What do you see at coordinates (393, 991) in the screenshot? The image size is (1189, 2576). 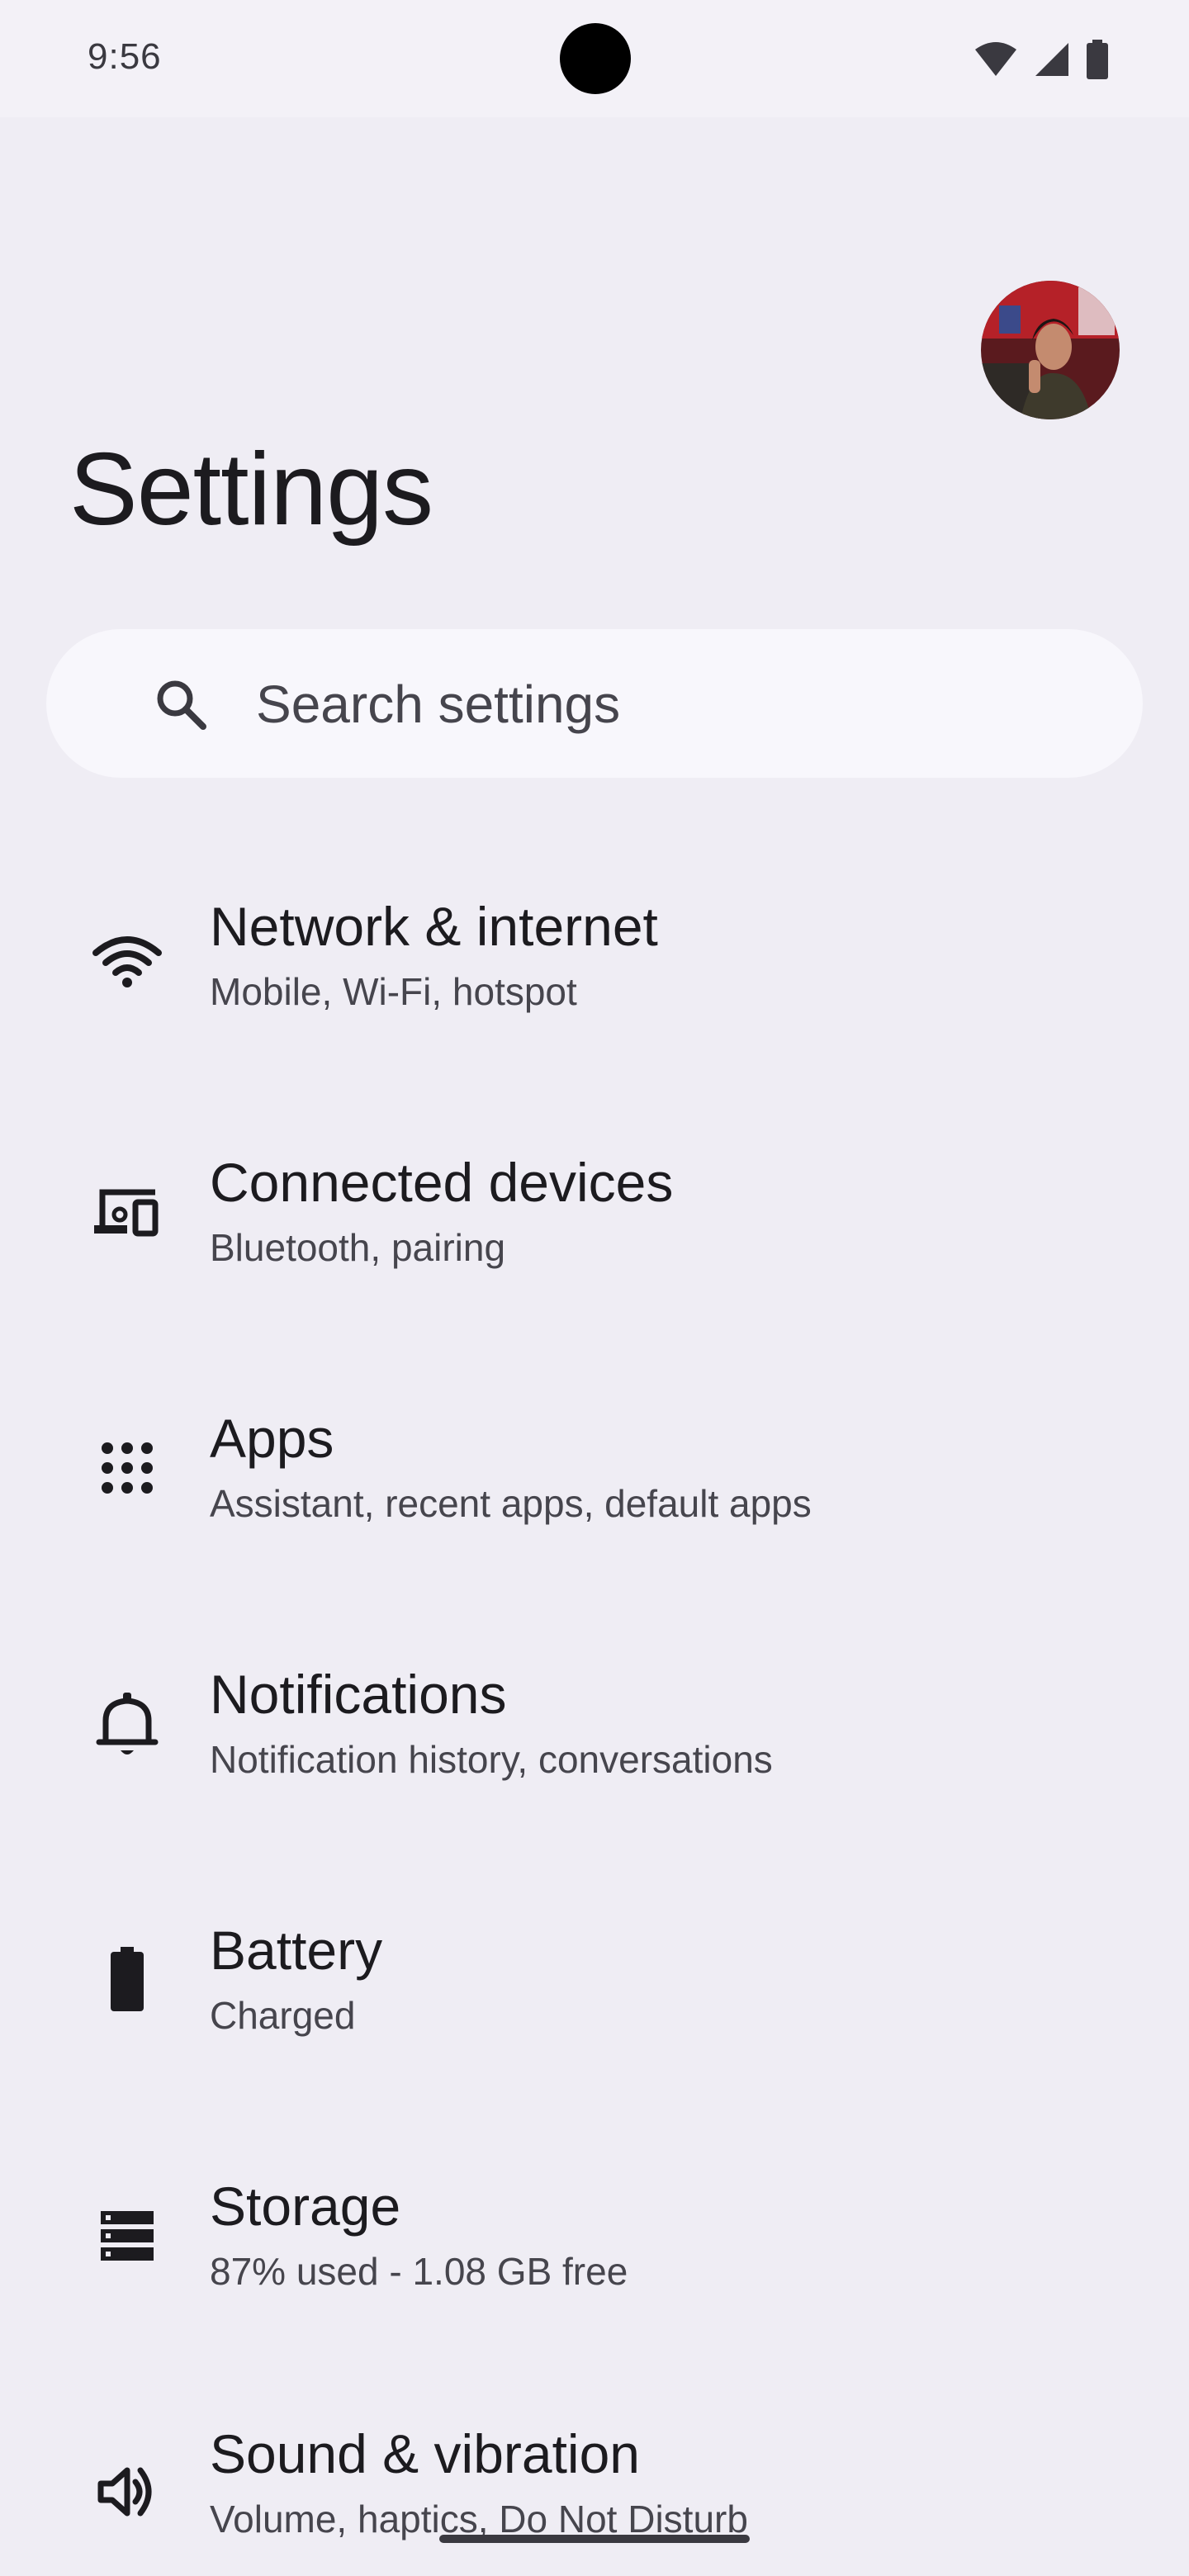 I see `settings-item-subtitle: Mobile, Wi-Fi, hotspot` at bounding box center [393, 991].